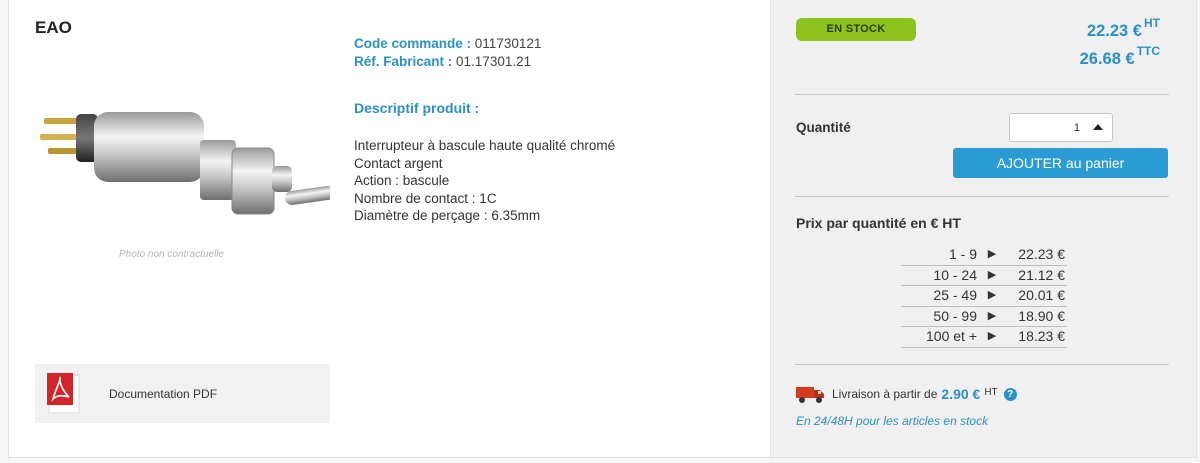  Describe the element at coordinates (878, 223) in the screenshot. I see `tier-pricing-title: Prix par quantité en € HT` at that location.